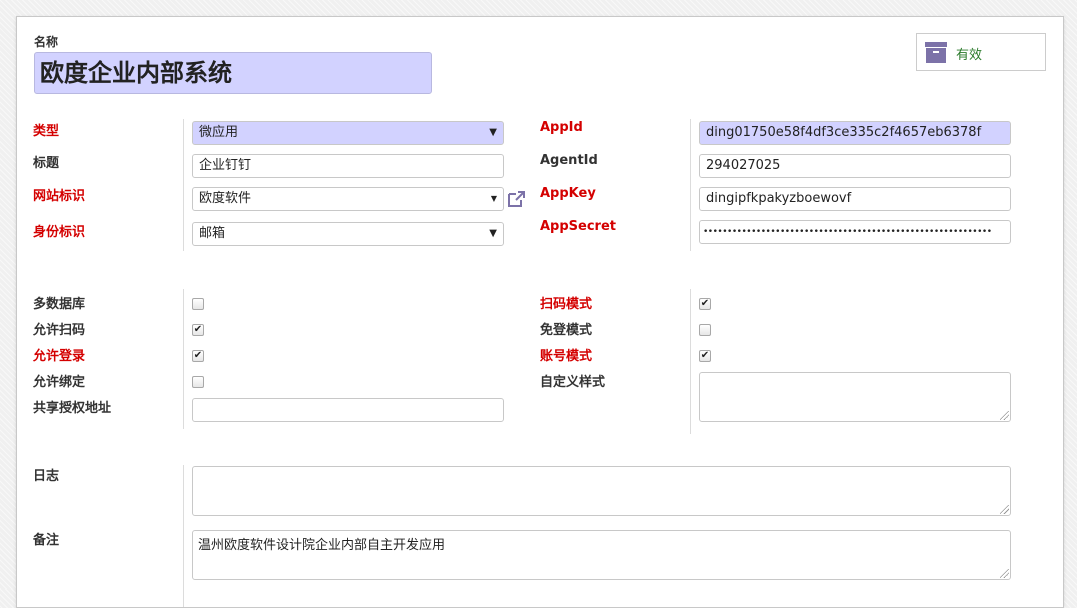  Describe the element at coordinates (348, 410) in the screenshot. I see `share-auth-url-input` at that location.